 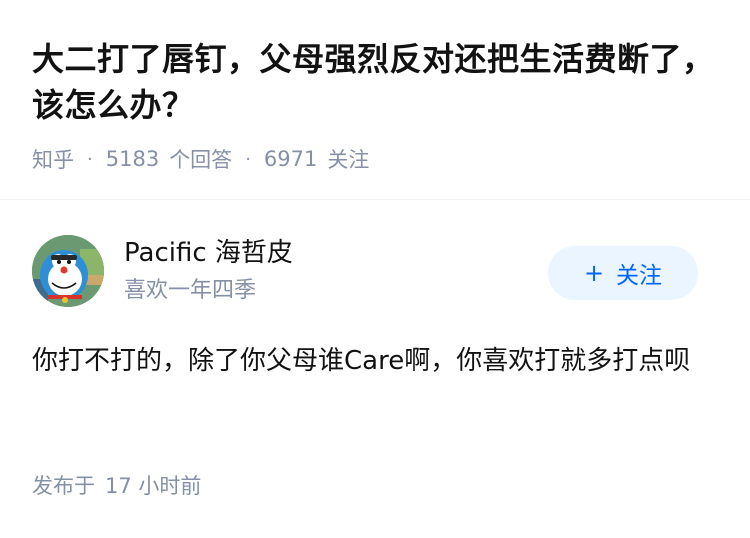 I want to click on cartoon-avatar-icon, so click(x=68, y=271).